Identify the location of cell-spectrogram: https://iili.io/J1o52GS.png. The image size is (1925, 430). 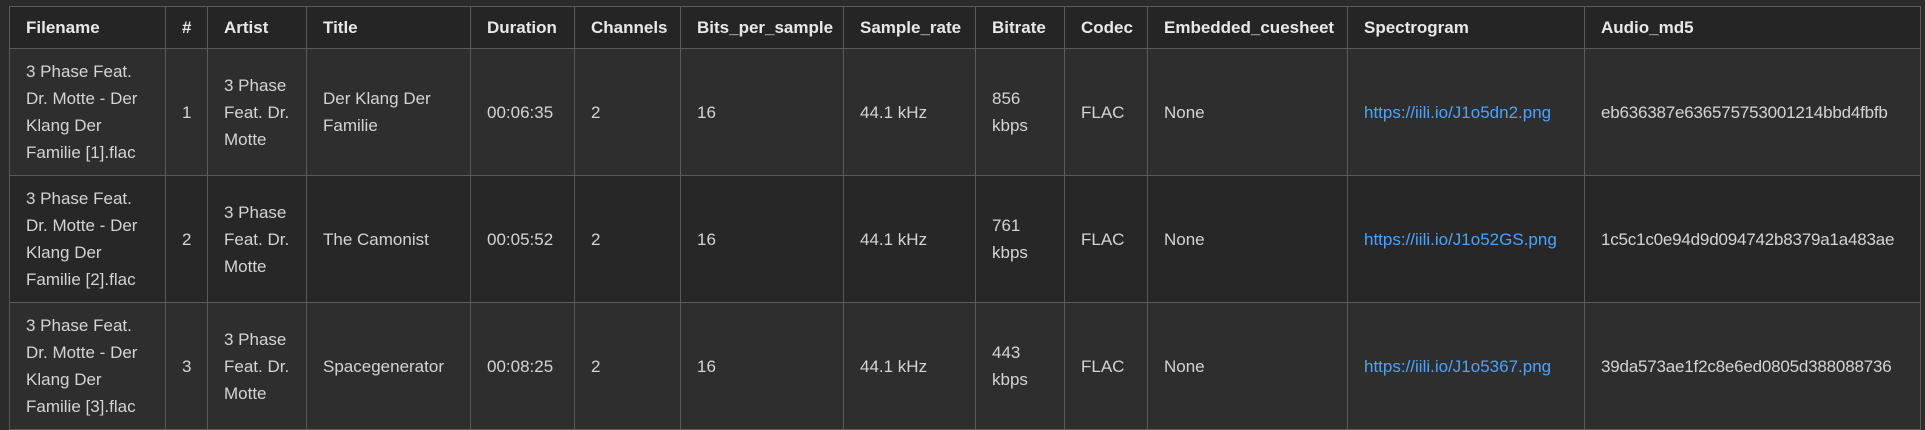
(1466, 239).